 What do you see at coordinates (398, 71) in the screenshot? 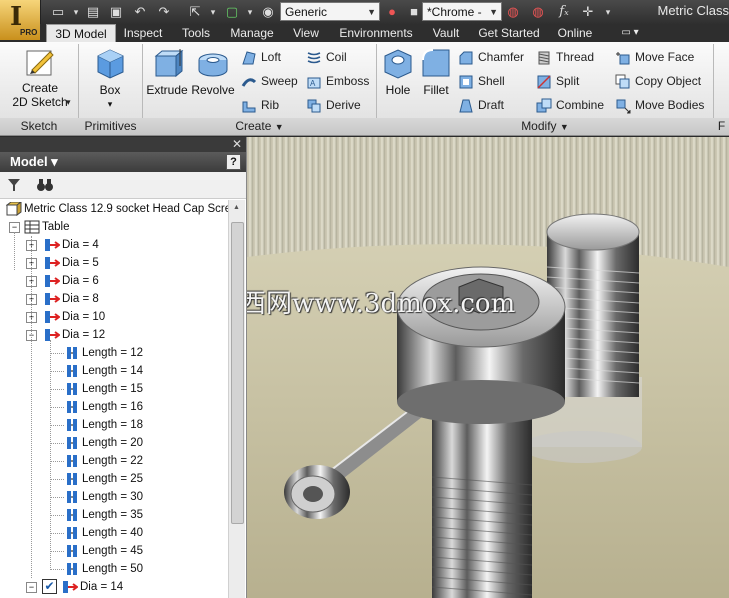
I see `hole-button: Hole` at bounding box center [398, 71].